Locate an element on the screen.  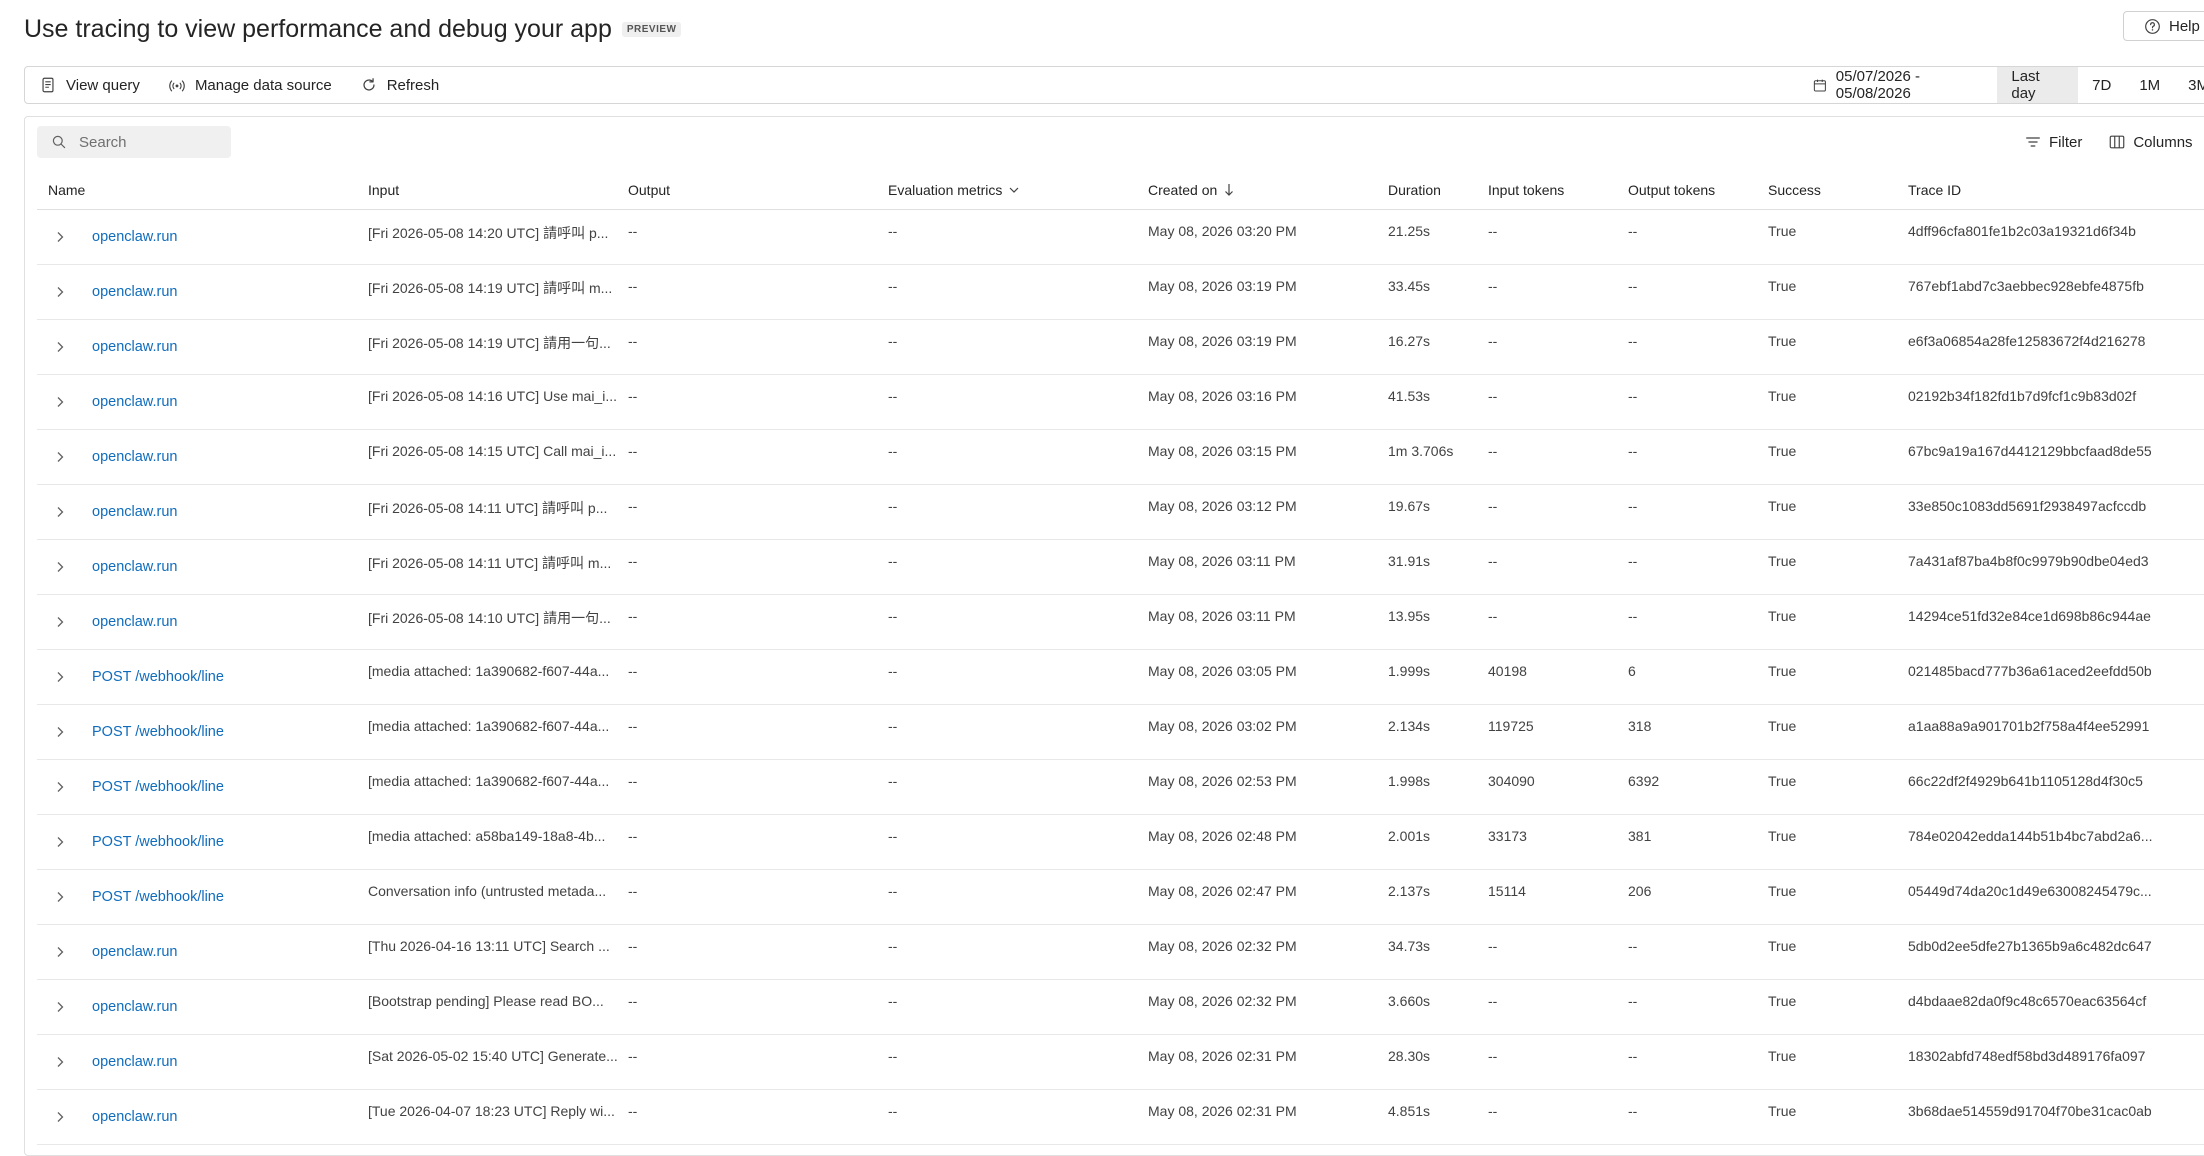
col-output-tokens-header: Output tokens is located at coordinates (1671, 190).